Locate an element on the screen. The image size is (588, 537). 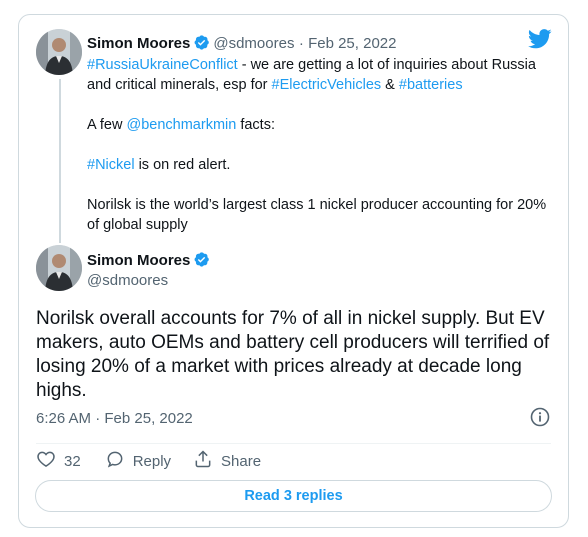
mention-link: @benchmarkmin is located at coordinates (182, 125).